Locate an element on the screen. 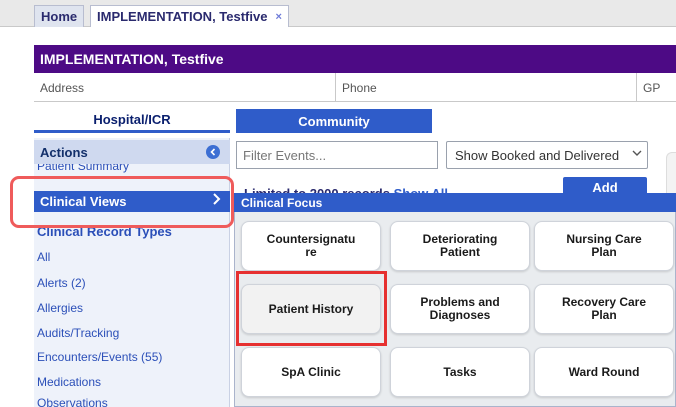  sidebar-item-label: Patient Summary is located at coordinates (83, 168).